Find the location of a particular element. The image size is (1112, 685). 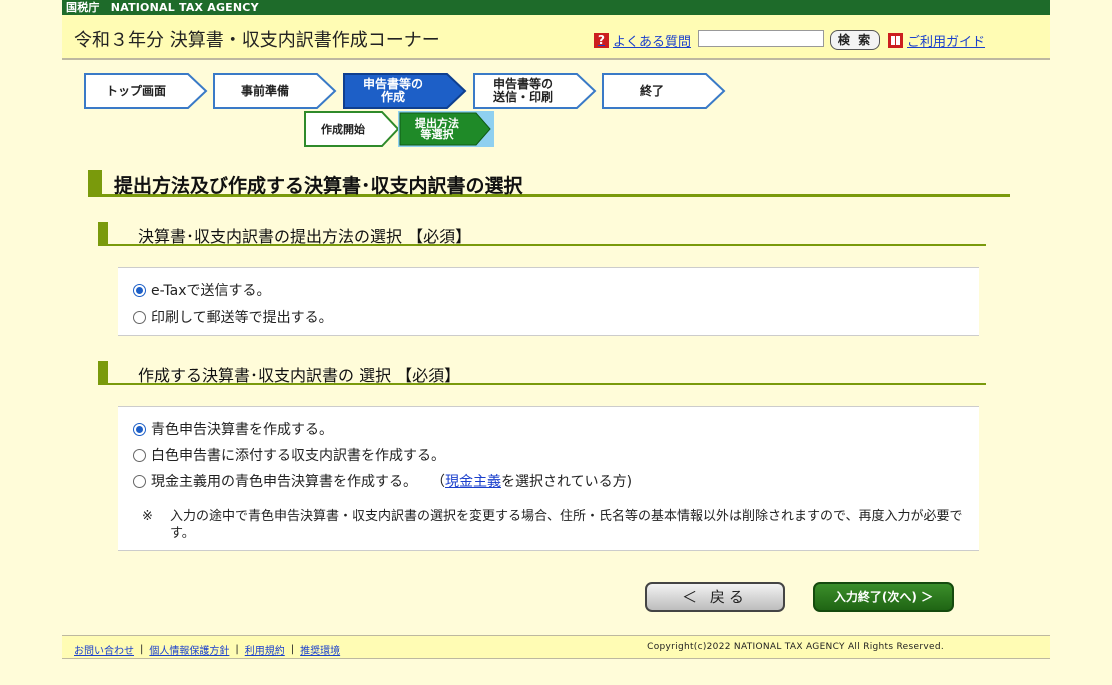

step-label: 終了 is located at coordinates (651, 90).